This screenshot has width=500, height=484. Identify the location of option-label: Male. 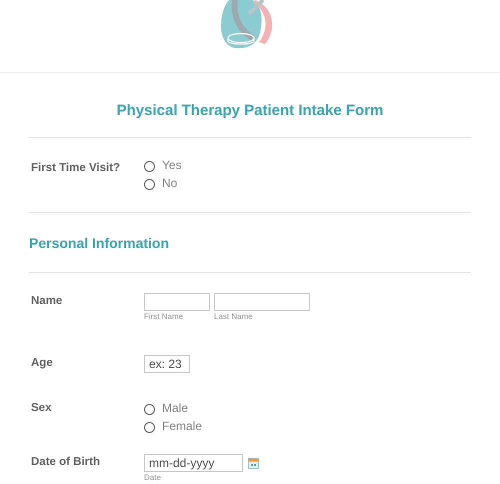
(175, 407).